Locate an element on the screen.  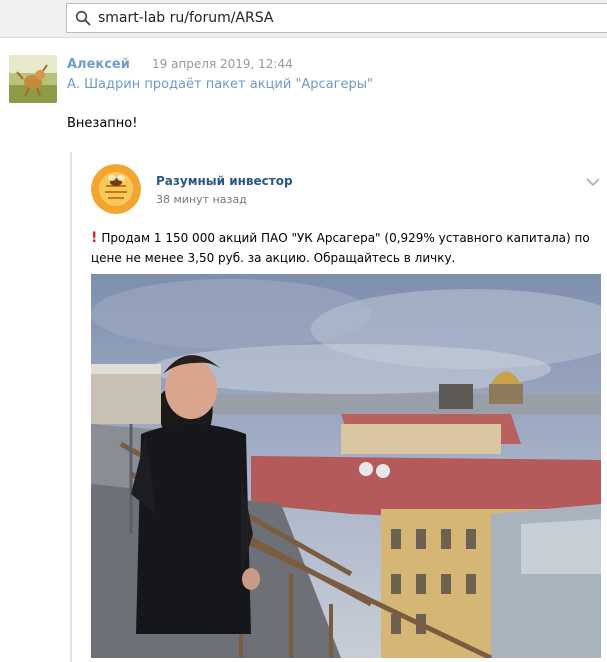
source-avatar is located at coordinates (116, 189).